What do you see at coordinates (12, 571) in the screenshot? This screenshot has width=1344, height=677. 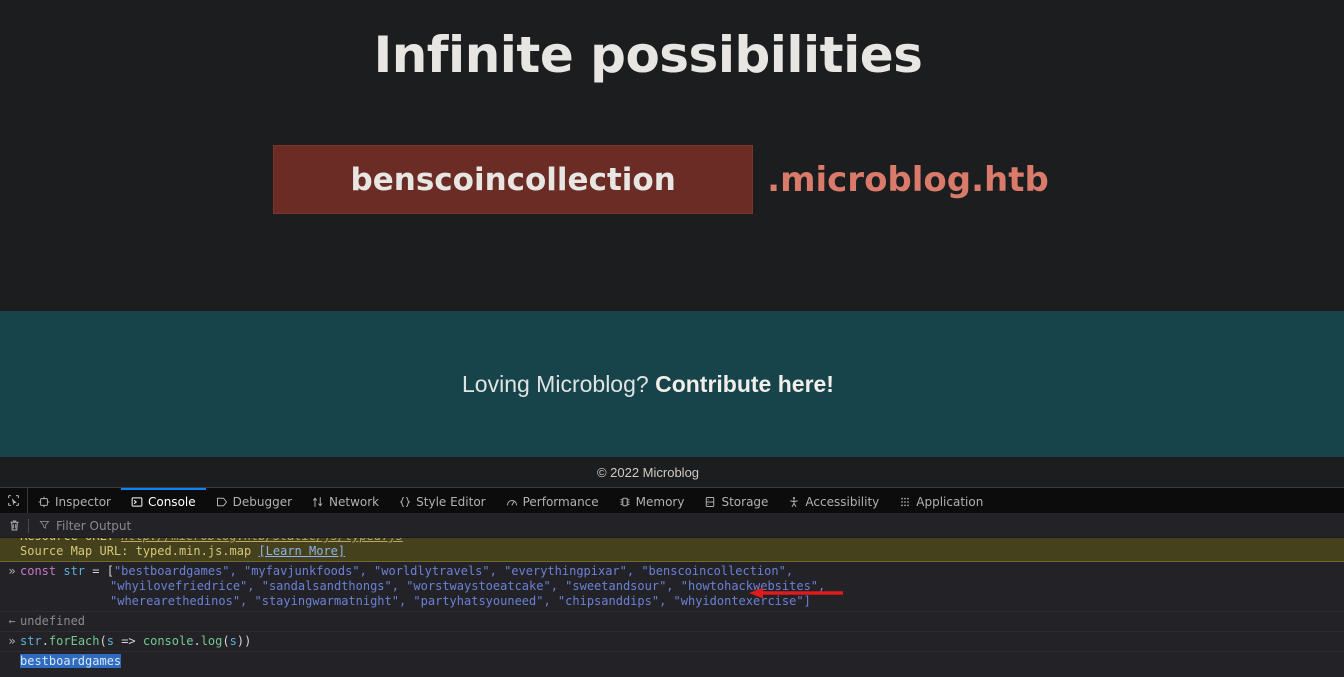 I see `input-marker-icon: »` at bounding box center [12, 571].